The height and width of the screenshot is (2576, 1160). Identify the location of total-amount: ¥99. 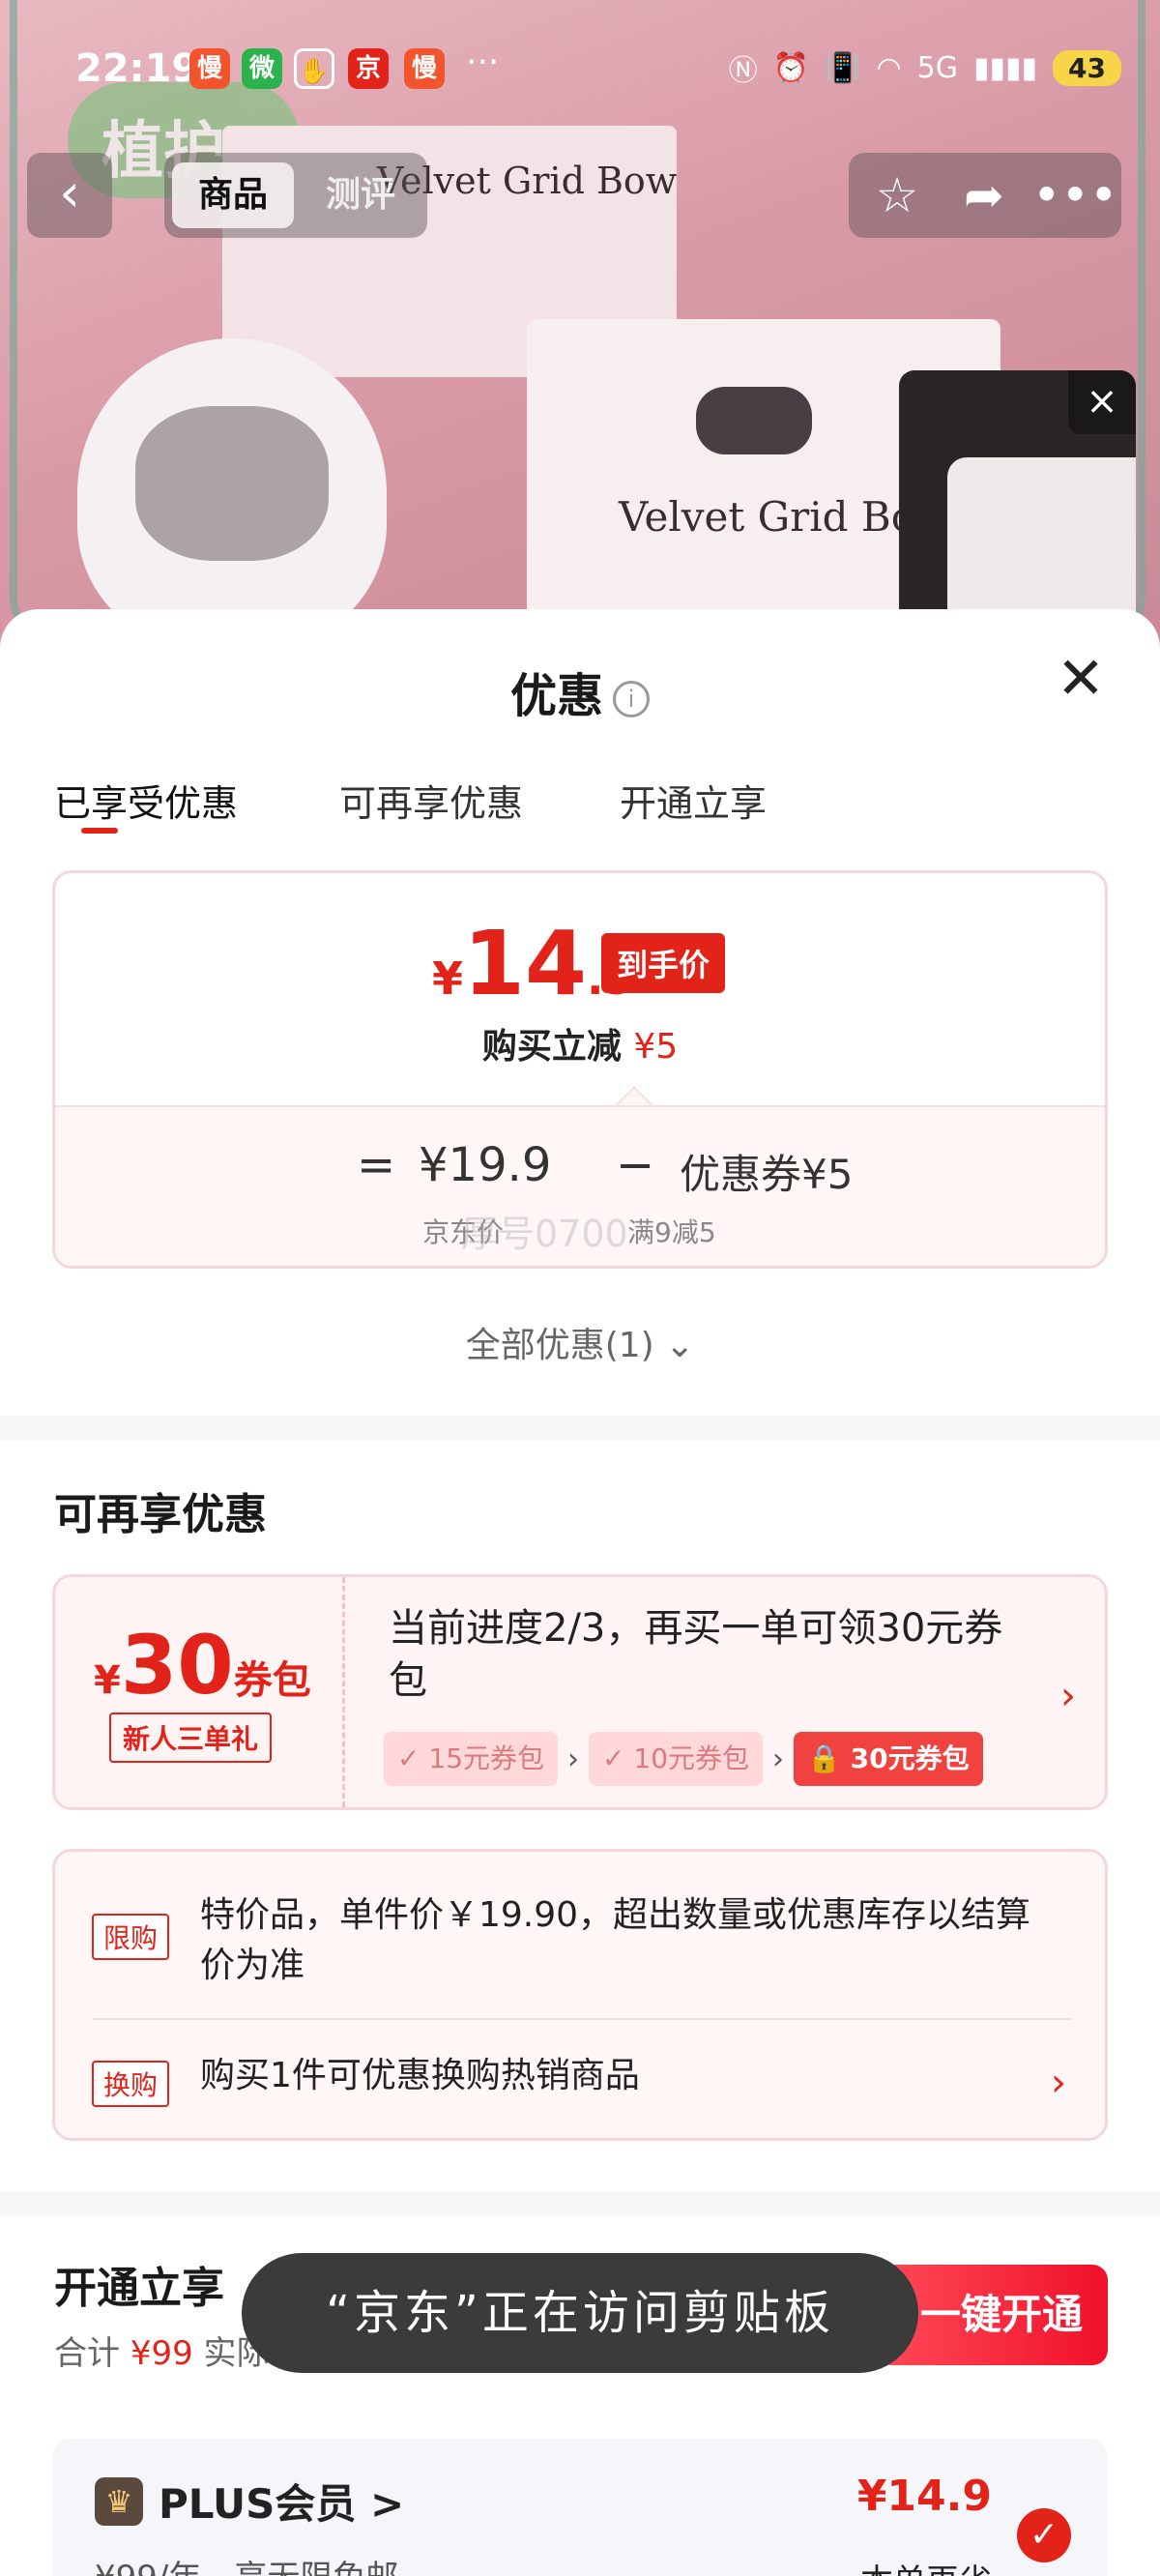
(162, 2353).